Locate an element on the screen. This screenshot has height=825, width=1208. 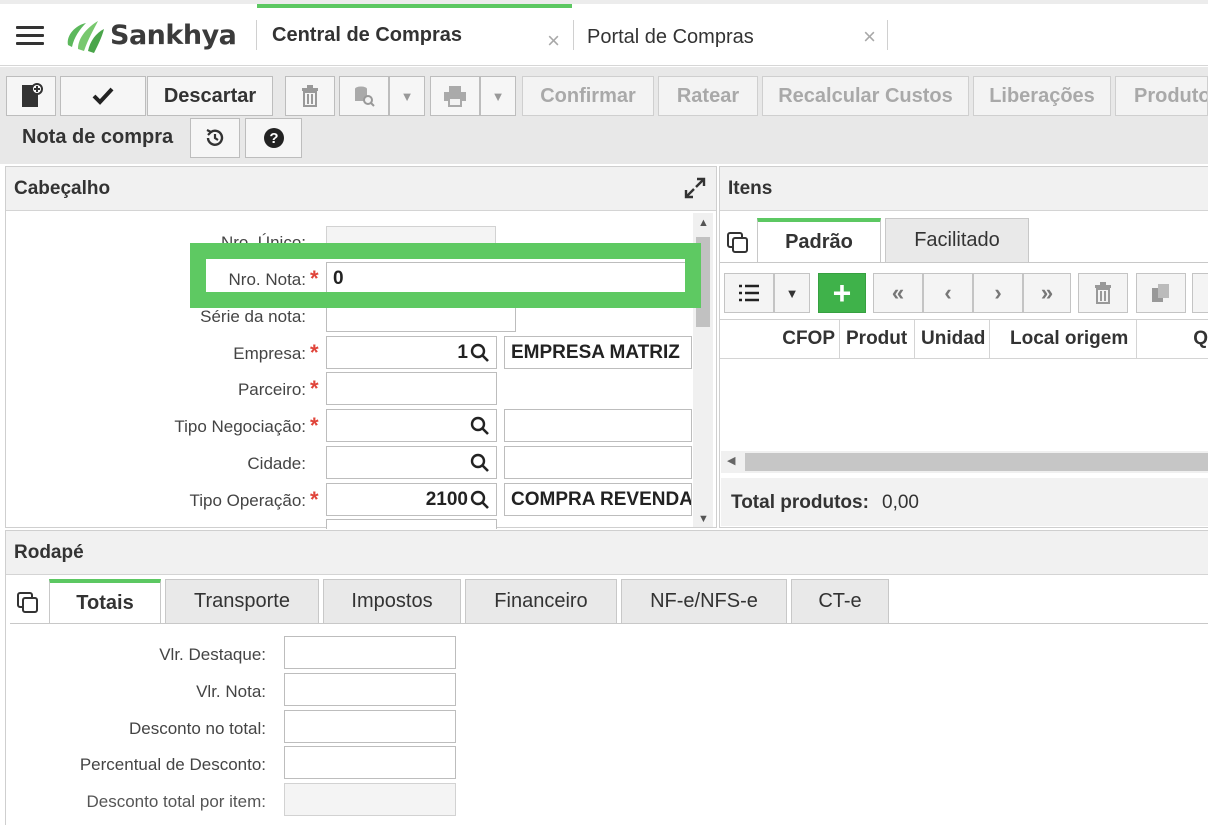
percentual-desconto-field is located at coordinates (370, 762).